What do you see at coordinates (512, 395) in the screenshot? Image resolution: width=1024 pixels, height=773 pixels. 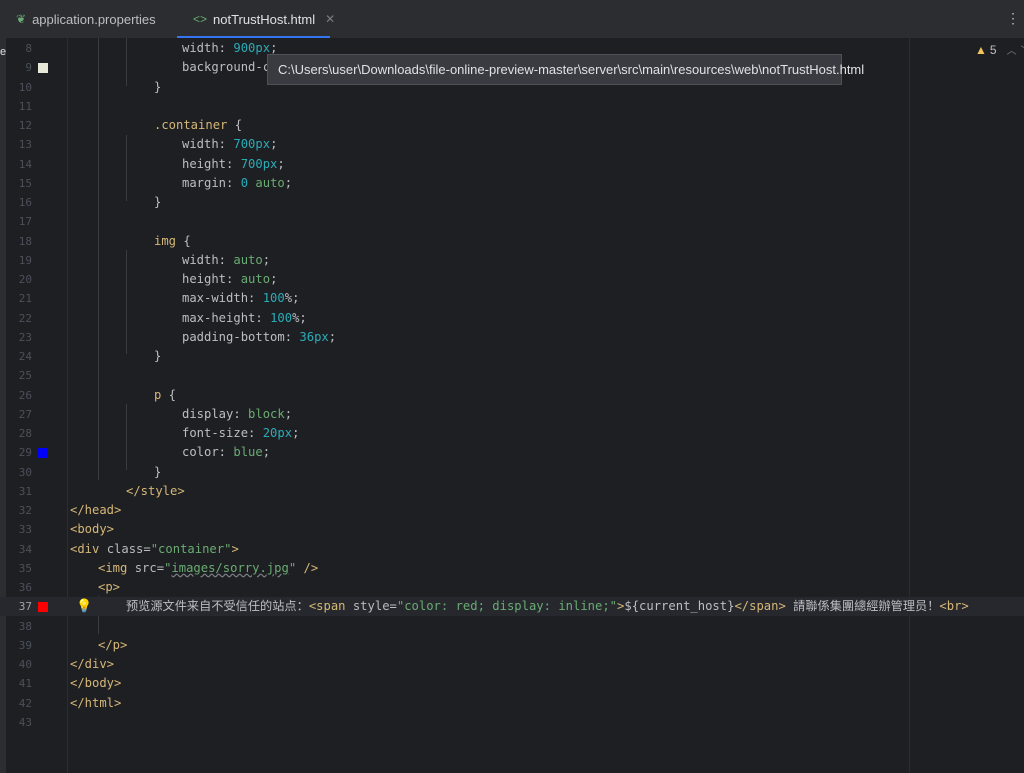 I see `code-line-26: 26 p {` at bounding box center [512, 395].